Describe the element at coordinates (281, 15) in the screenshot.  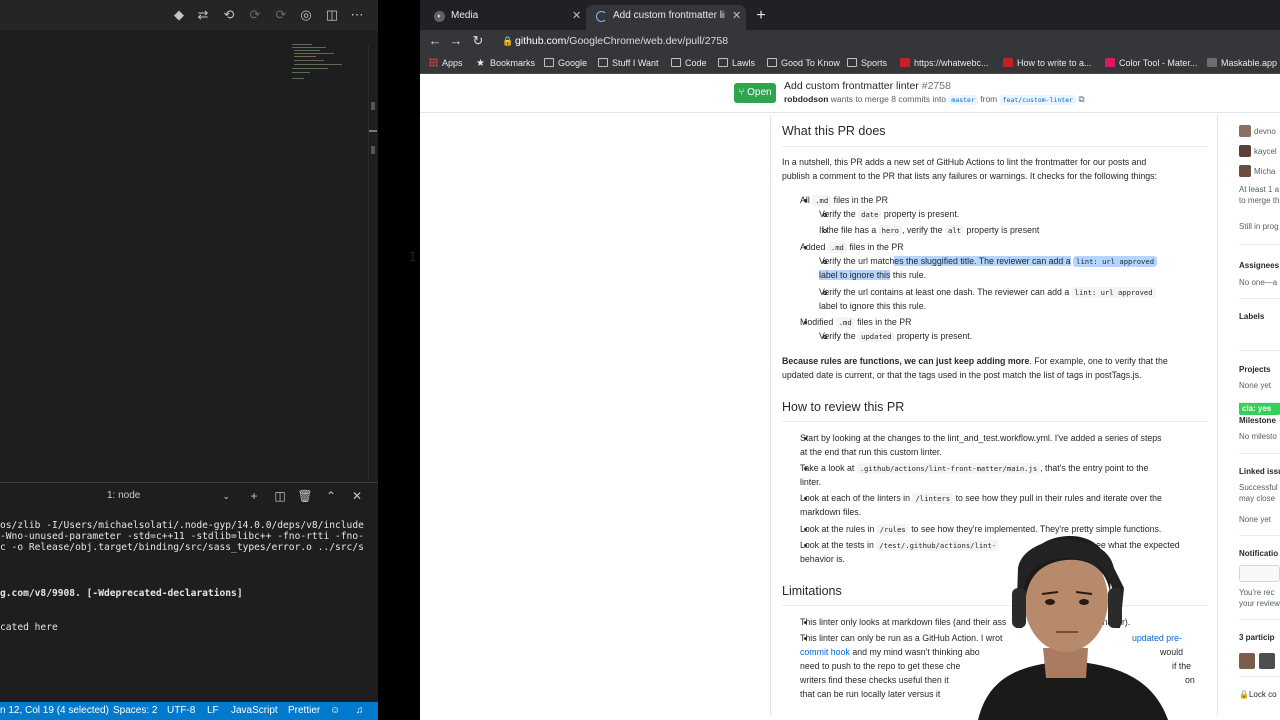
I see `go-forward-dim-icon: ⟳` at that location.